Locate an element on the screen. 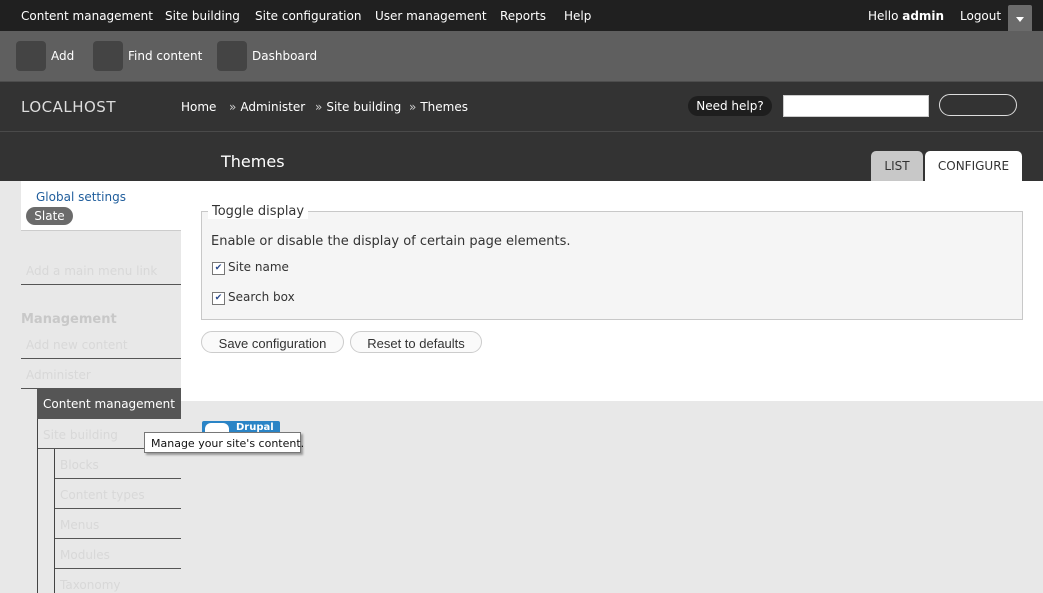 The height and width of the screenshot is (593, 1043). breadcrumb-site-building: » Site building is located at coordinates (358, 107).